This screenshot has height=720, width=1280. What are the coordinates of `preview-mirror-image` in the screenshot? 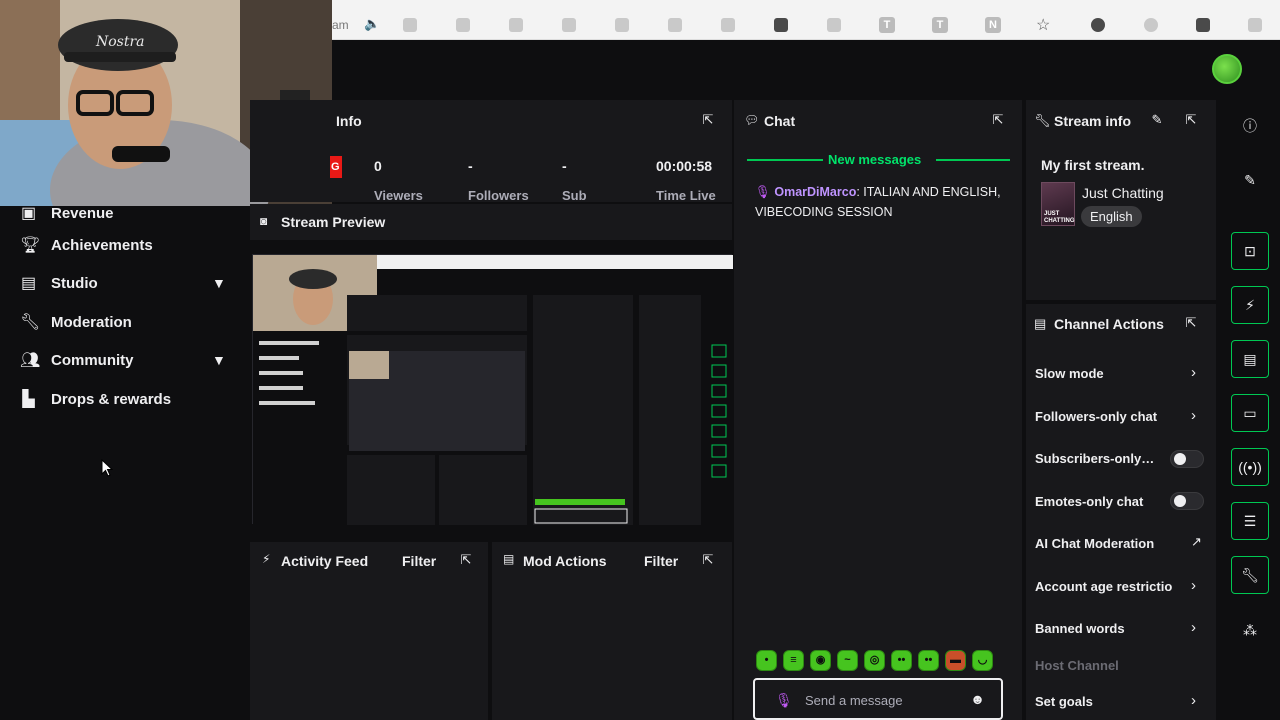 It's located at (493, 390).